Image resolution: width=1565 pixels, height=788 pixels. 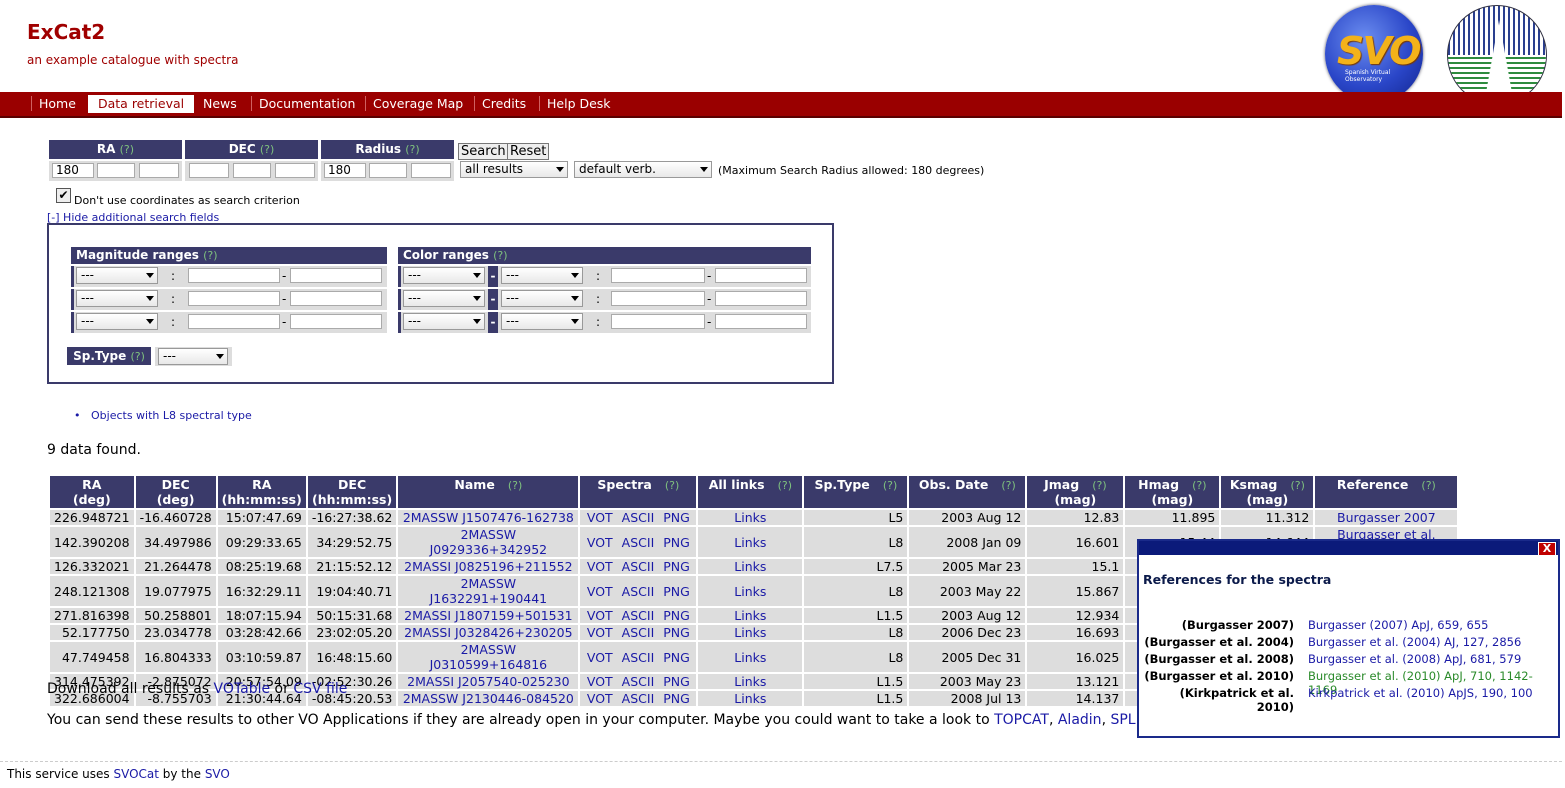 What do you see at coordinates (209, 170) in the screenshot?
I see `dec-degrees-input` at bounding box center [209, 170].